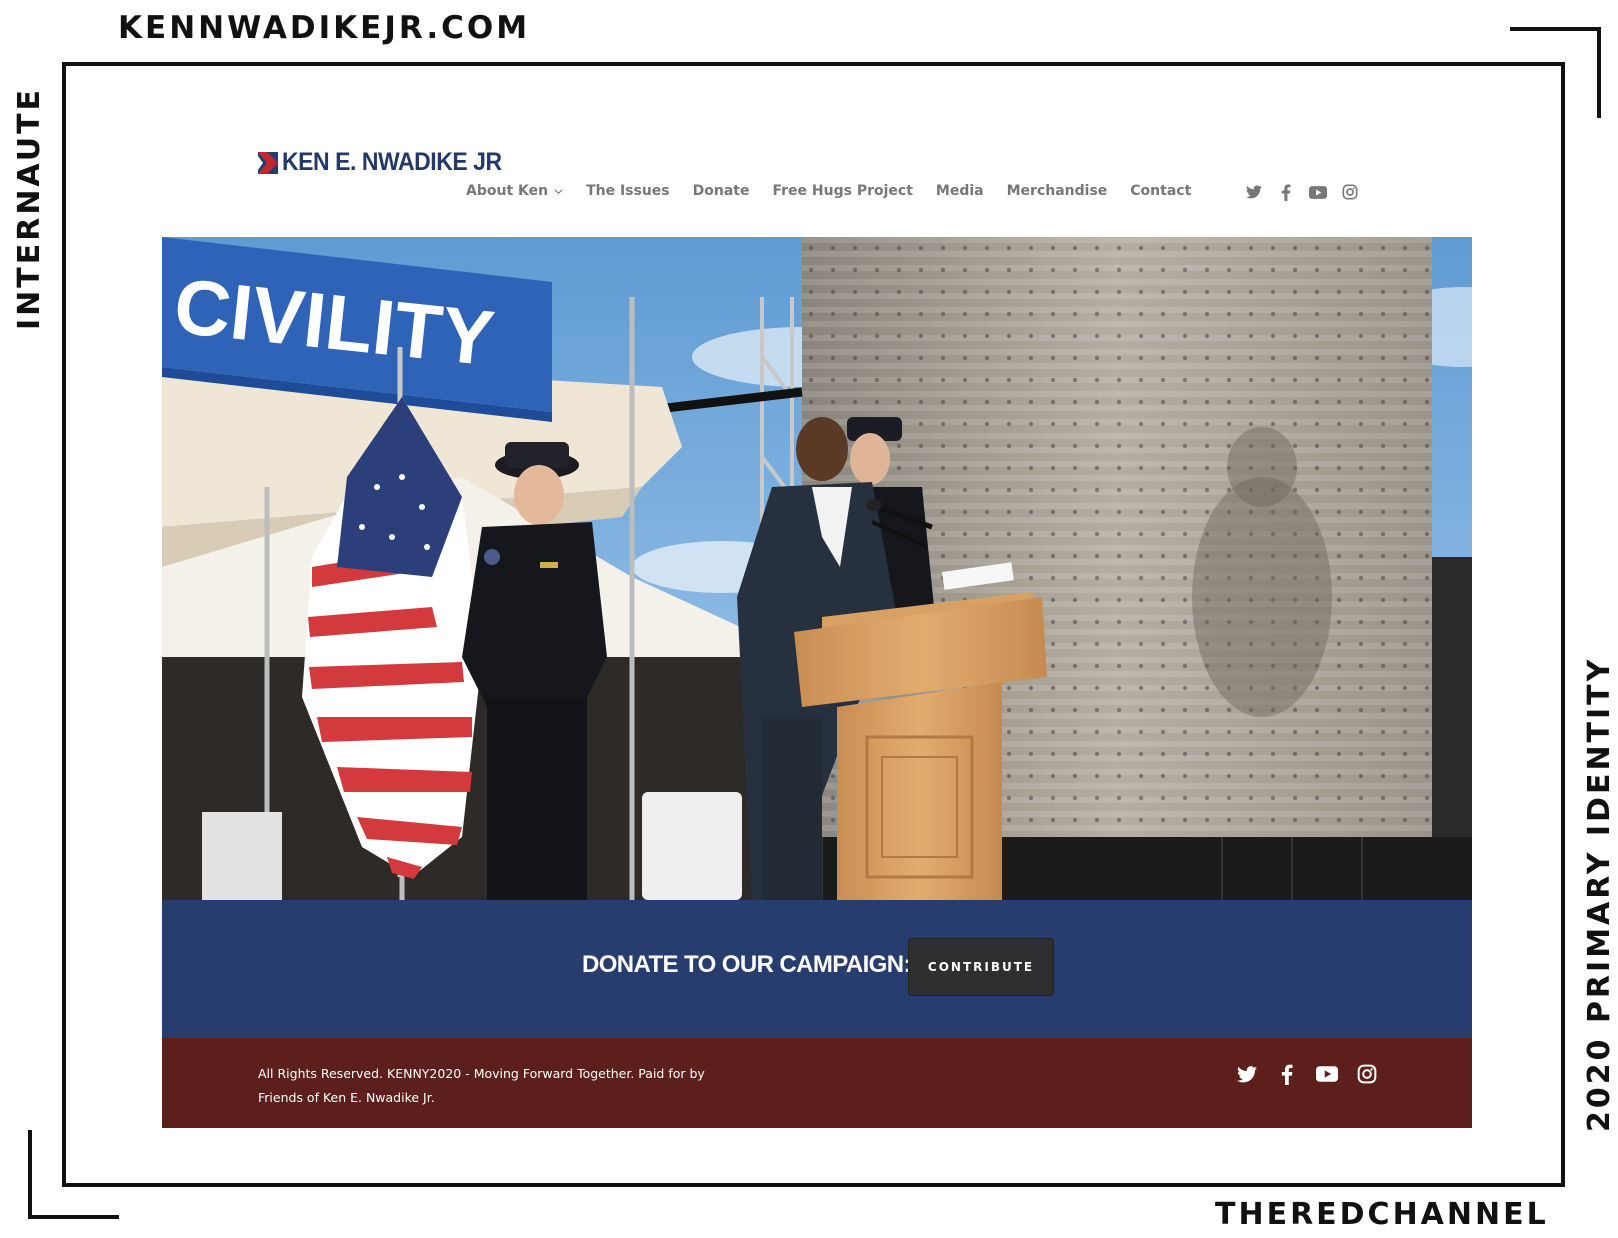 This screenshot has height=1238, width=1618. What do you see at coordinates (981, 967) in the screenshot?
I see `contribute-button: CONTRIBUTE` at bounding box center [981, 967].